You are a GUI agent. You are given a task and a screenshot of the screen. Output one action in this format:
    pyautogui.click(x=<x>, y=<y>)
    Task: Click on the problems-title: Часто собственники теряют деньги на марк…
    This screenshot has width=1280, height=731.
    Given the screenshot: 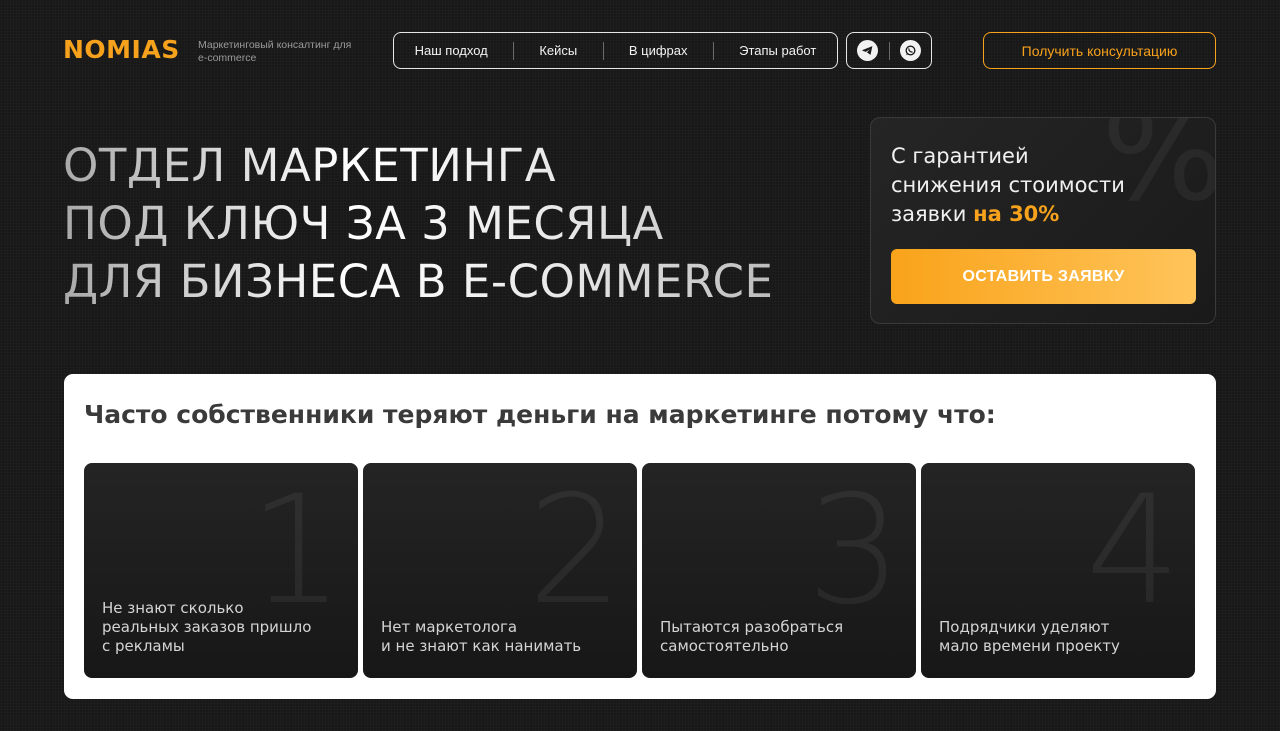 What is the action you would take?
    pyautogui.click(x=540, y=414)
    